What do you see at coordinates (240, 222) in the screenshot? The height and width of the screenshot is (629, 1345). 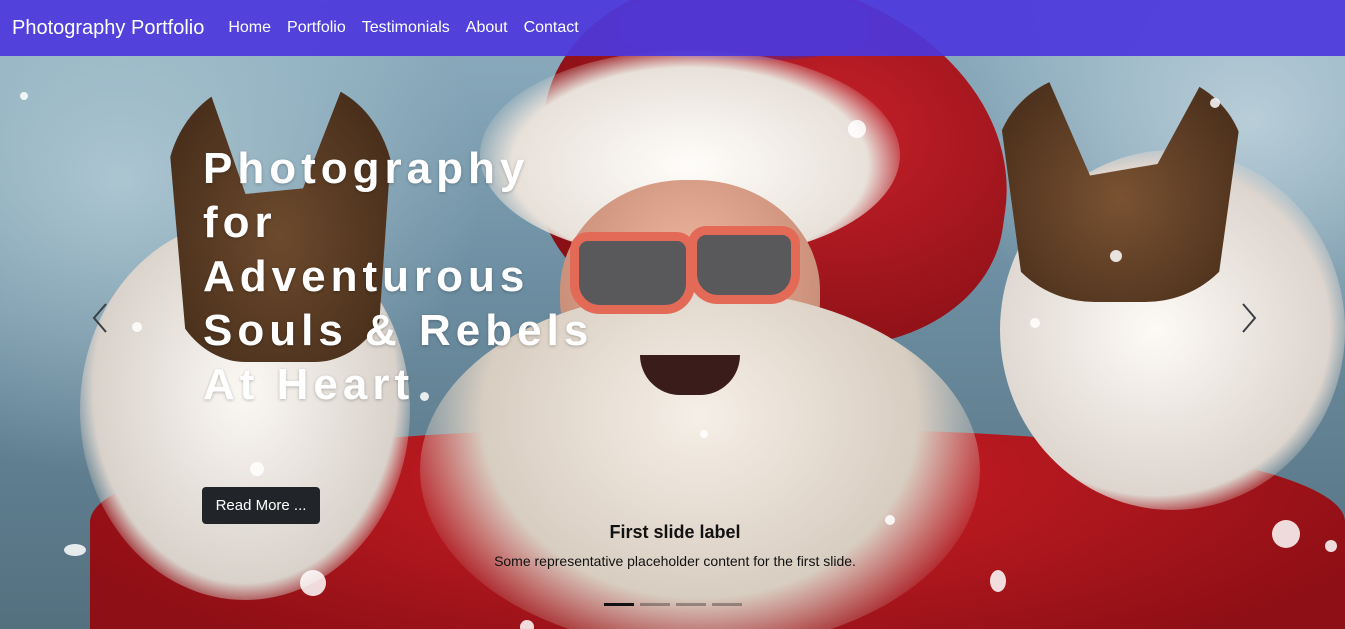 I see `hero-headline-line: for` at bounding box center [240, 222].